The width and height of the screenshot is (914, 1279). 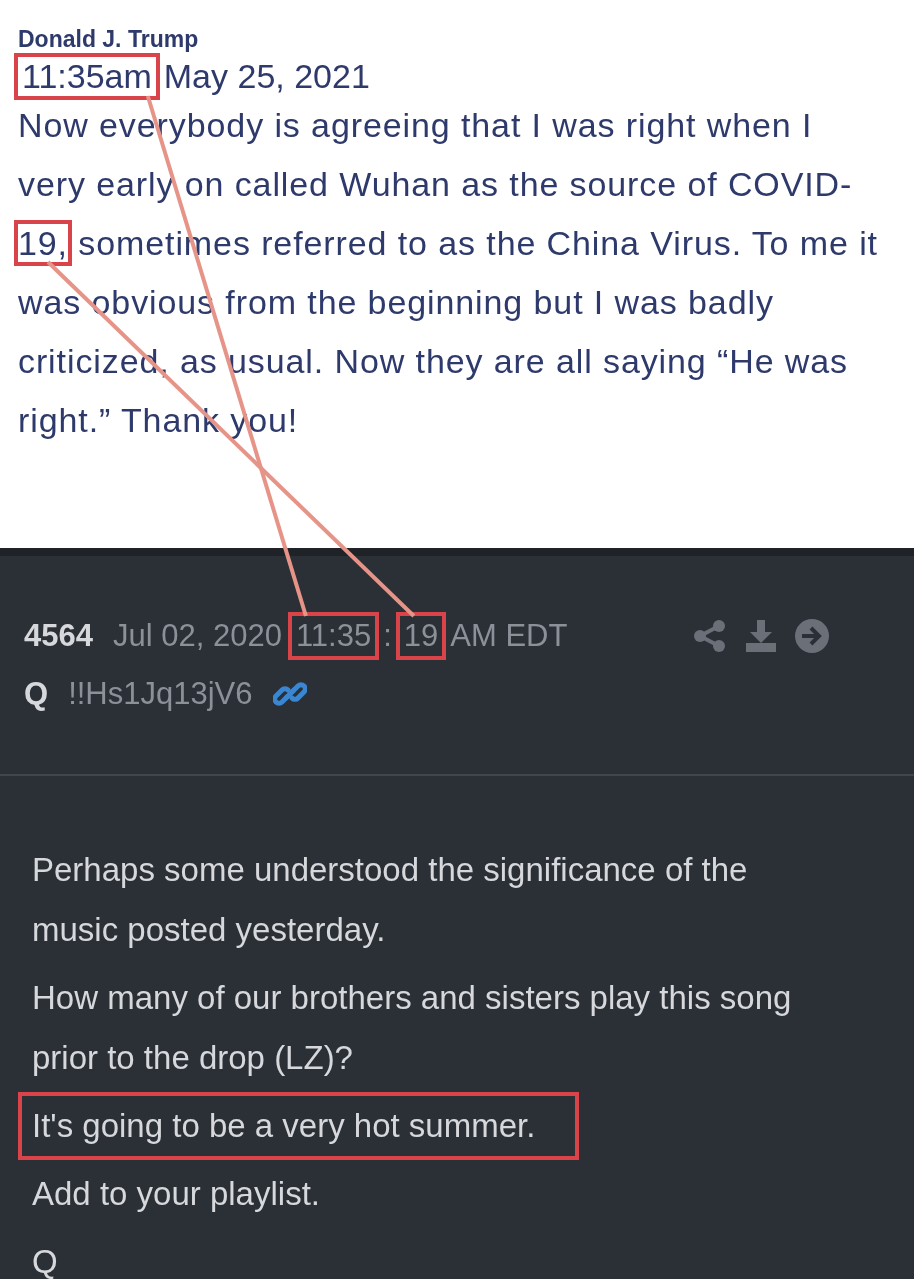 I want to click on post-number: 4564, so click(x=58, y=636).